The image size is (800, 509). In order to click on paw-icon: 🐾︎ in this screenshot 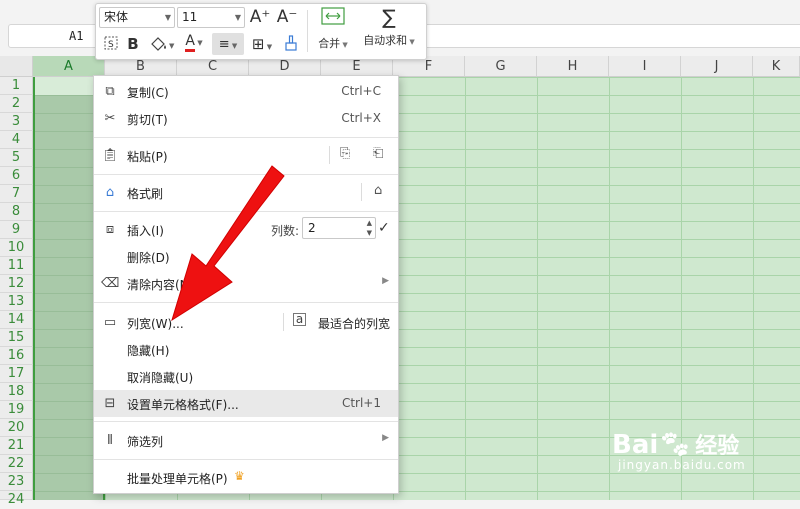, I will do `click(675, 445)`.